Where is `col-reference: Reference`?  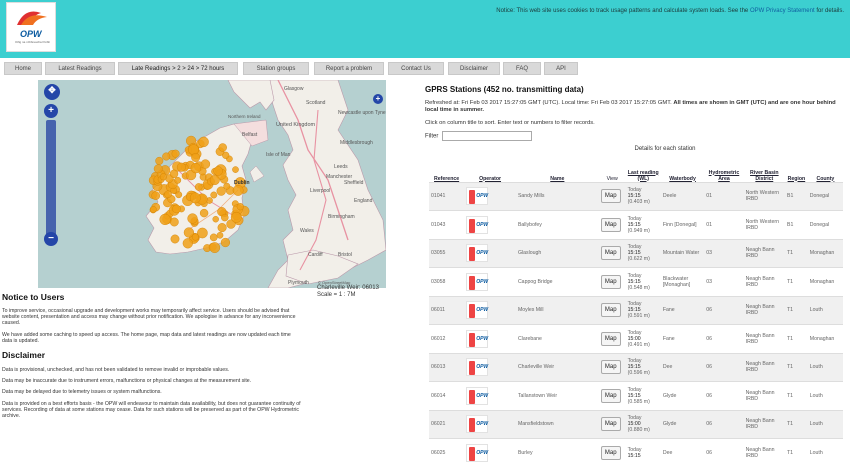
col-reference: Reference is located at coordinates (446, 171).